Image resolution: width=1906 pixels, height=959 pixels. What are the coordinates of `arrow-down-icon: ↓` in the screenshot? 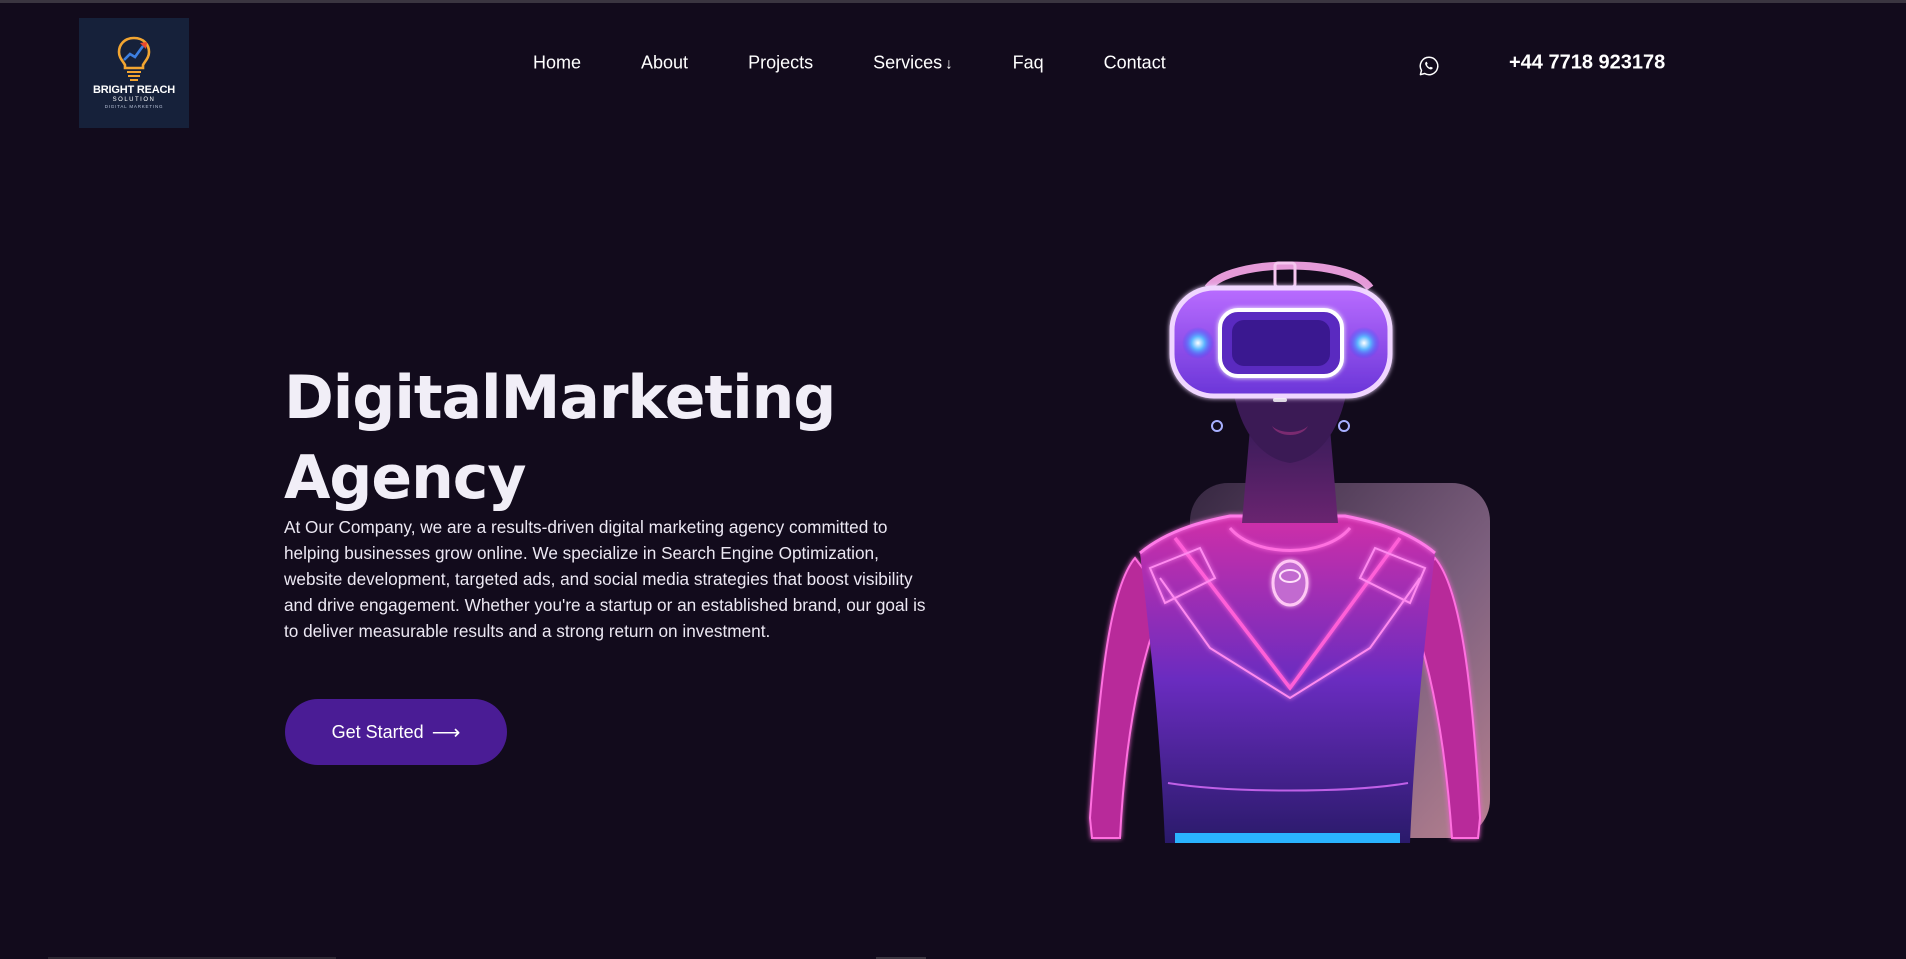 It's located at (949, 64).